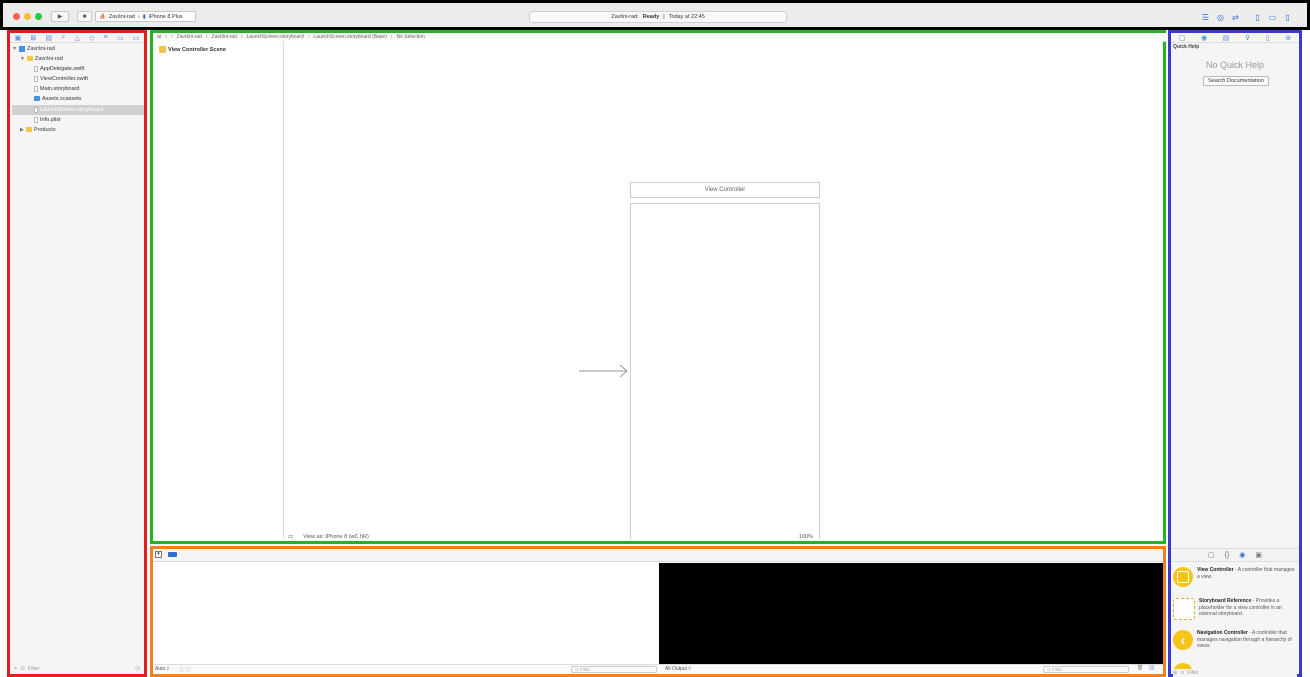 The height and width of the screenshot is (677, 1310). Describe the element at coordinates (22, 130) in the screenshot. I see `disclosure-icon: ▶` at that location.